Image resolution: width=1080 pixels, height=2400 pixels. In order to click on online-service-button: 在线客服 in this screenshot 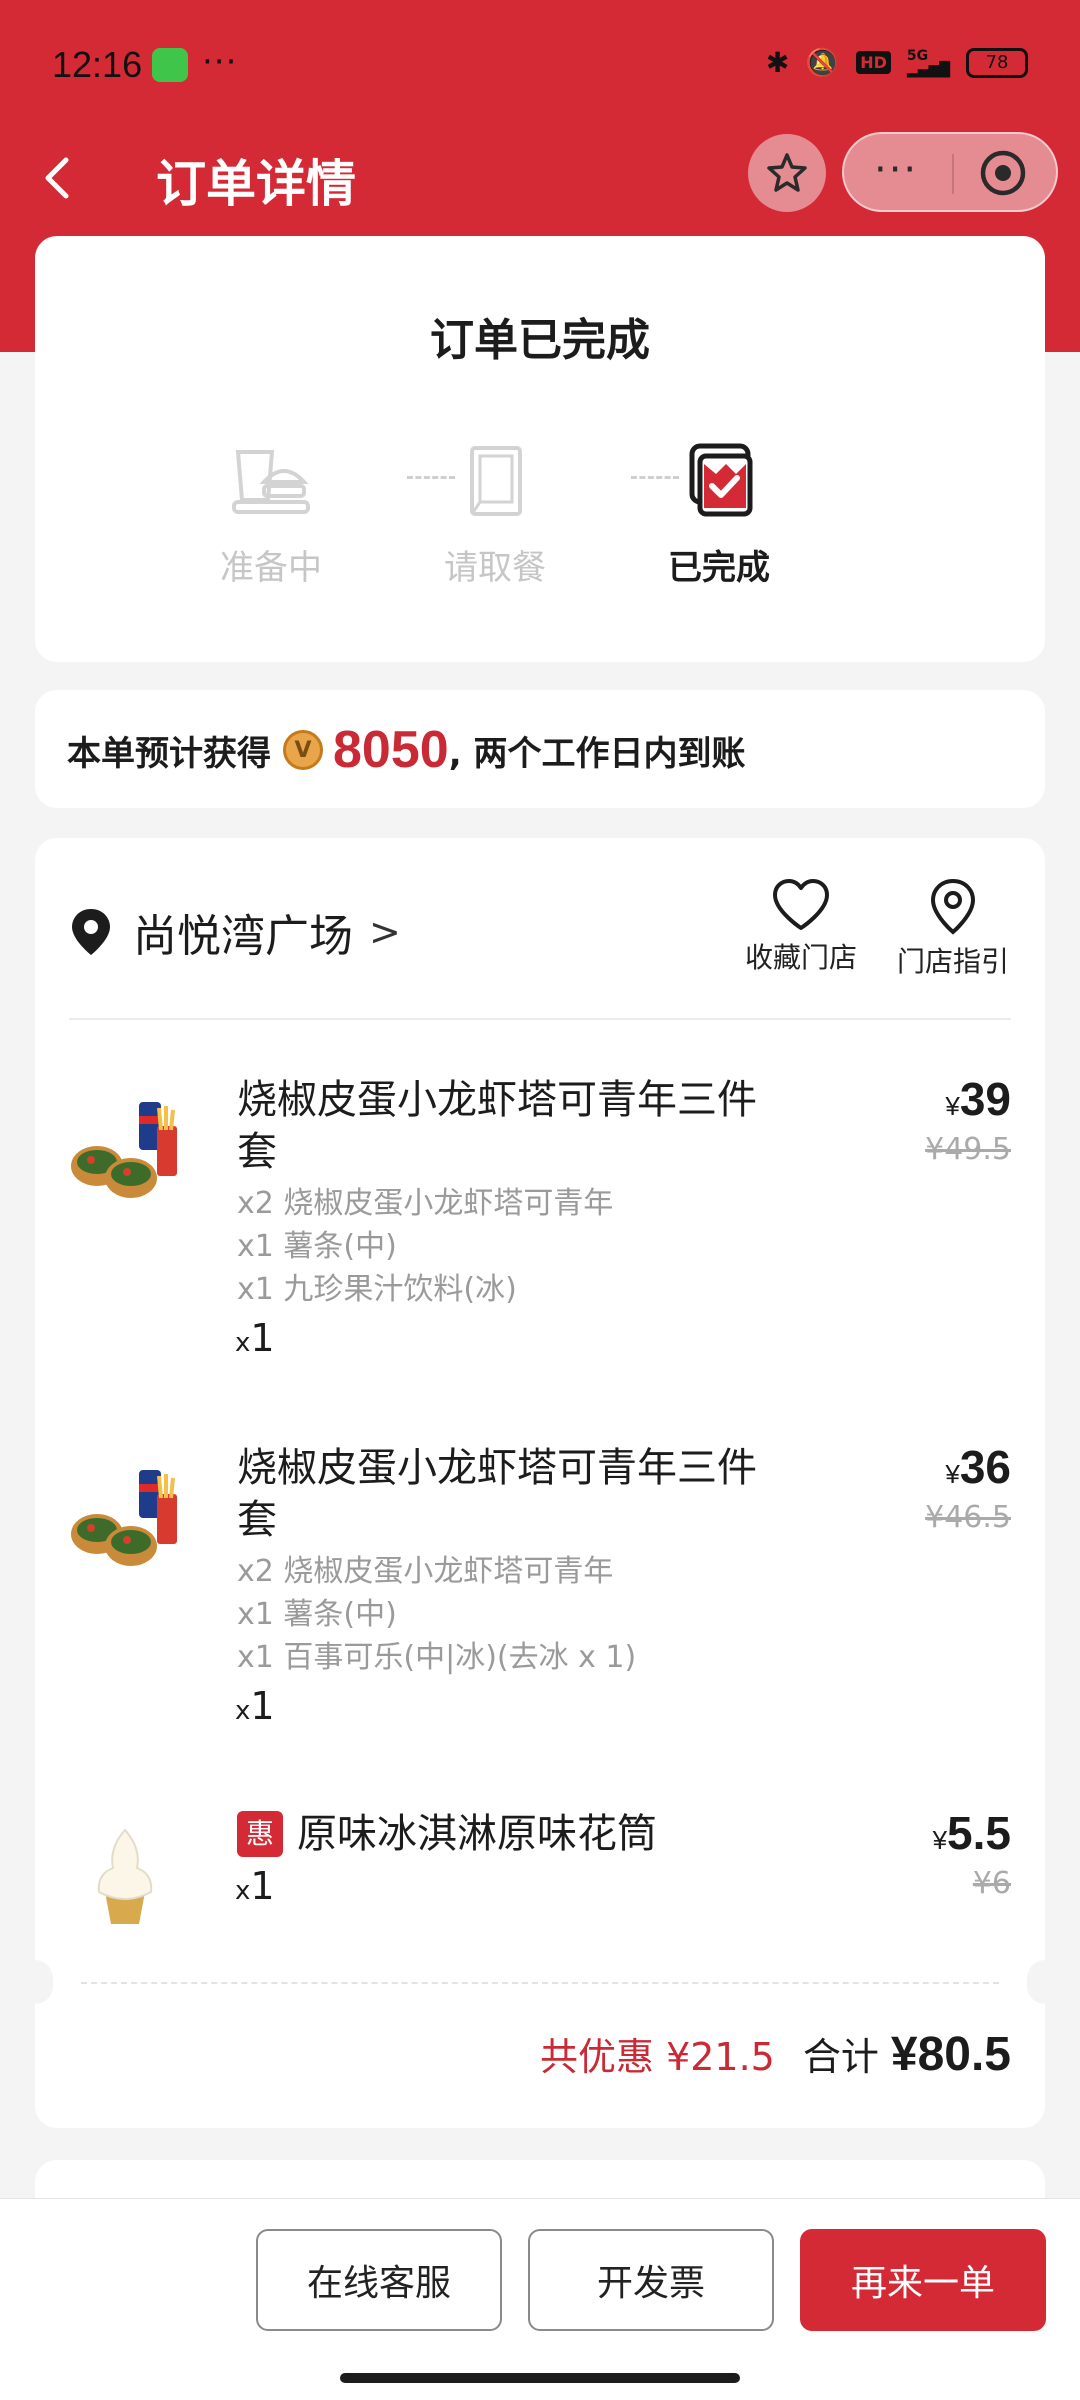, I will do `click(379, 2280)`.